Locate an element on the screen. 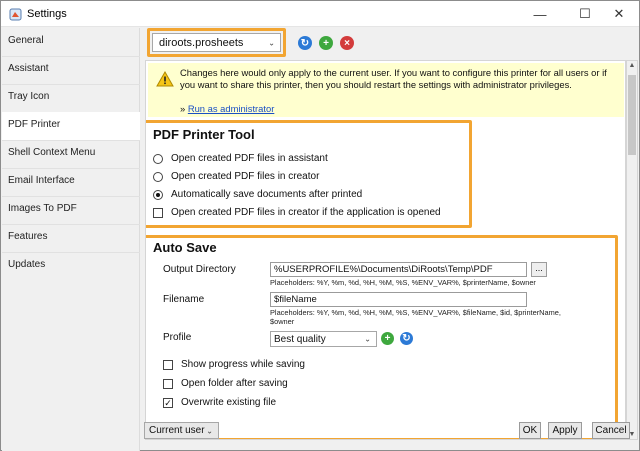  ok-button: OK is located at coordinates (530, 430).